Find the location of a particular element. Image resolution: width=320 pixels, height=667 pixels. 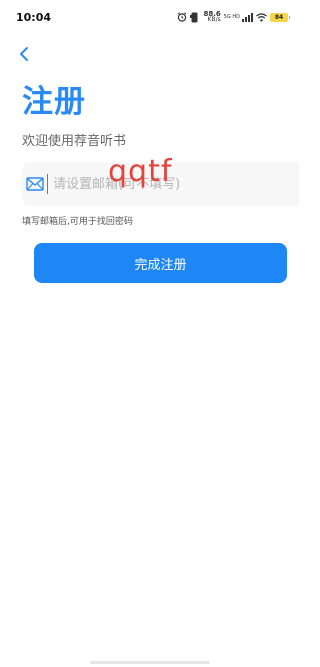

chevron-left-icon is located at coordinates (24, 54).